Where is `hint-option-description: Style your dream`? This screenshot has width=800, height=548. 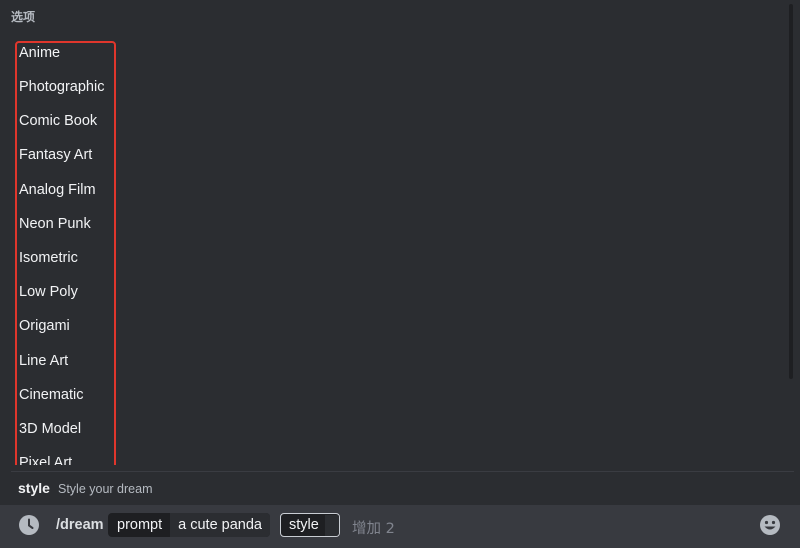
hint-option-description: Style your dream is located at coordinates (105, 489).